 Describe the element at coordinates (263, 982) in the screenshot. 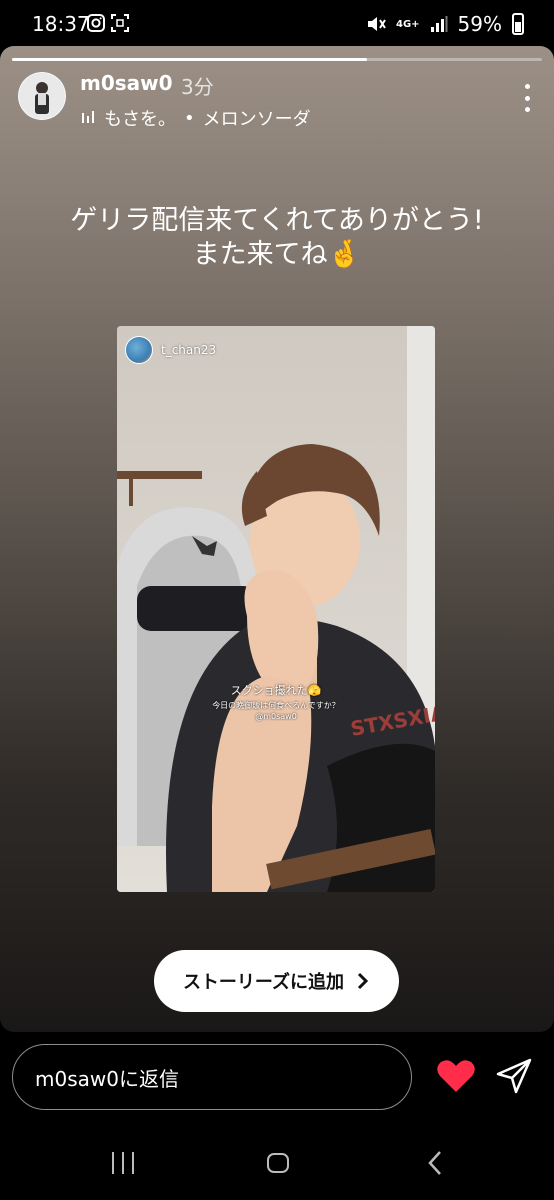

I see `add-to-story-label: ストーリーズに追加` at that location.